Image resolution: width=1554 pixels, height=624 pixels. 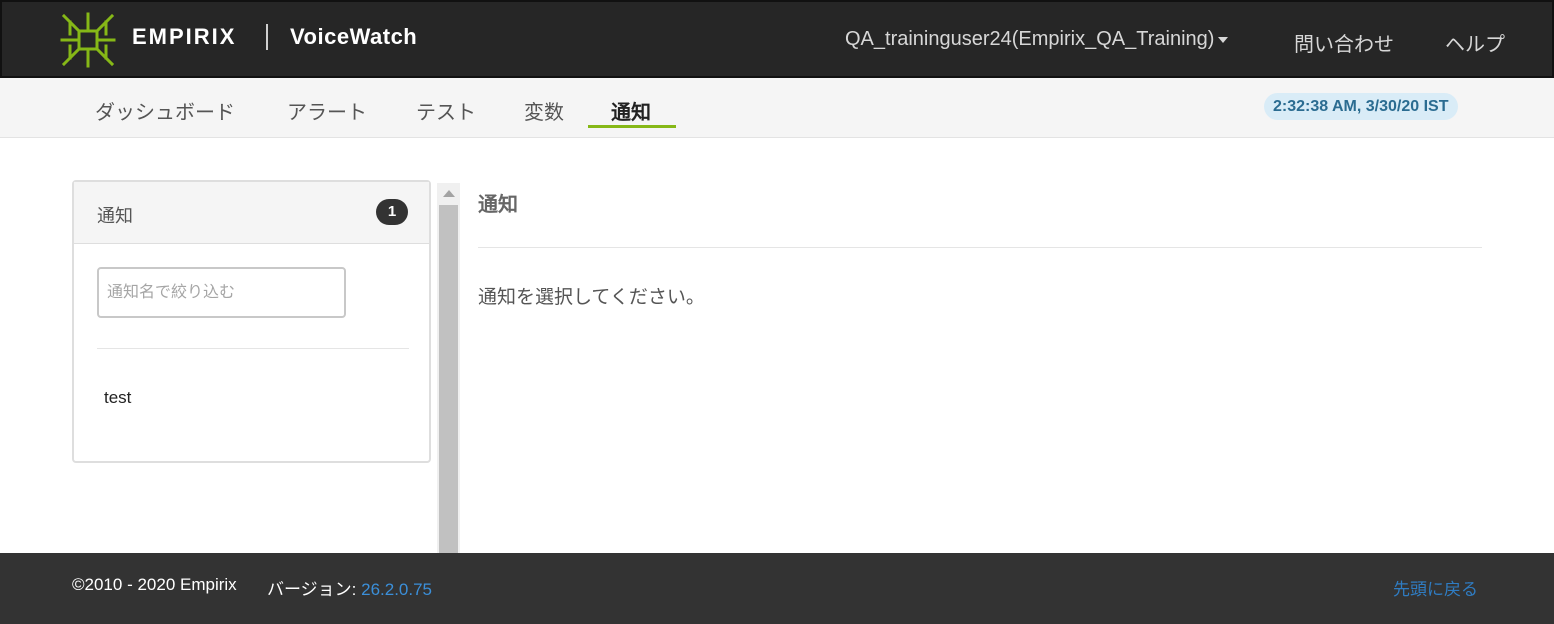 I want to click on tab-notifications: 通知, so click(x=631, y=110).